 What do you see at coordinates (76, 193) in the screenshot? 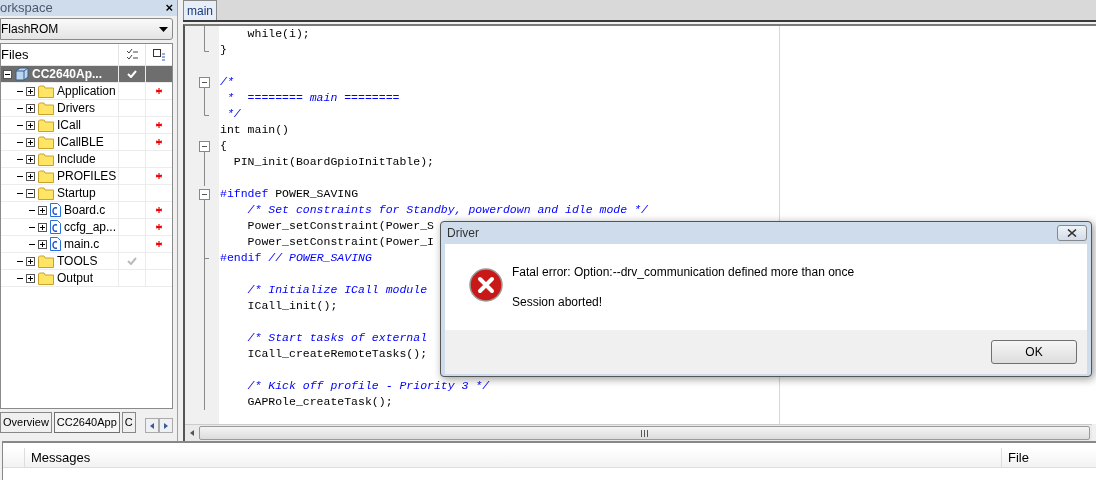
I see `tree-label: Startup` at bounding box center [76, 193].